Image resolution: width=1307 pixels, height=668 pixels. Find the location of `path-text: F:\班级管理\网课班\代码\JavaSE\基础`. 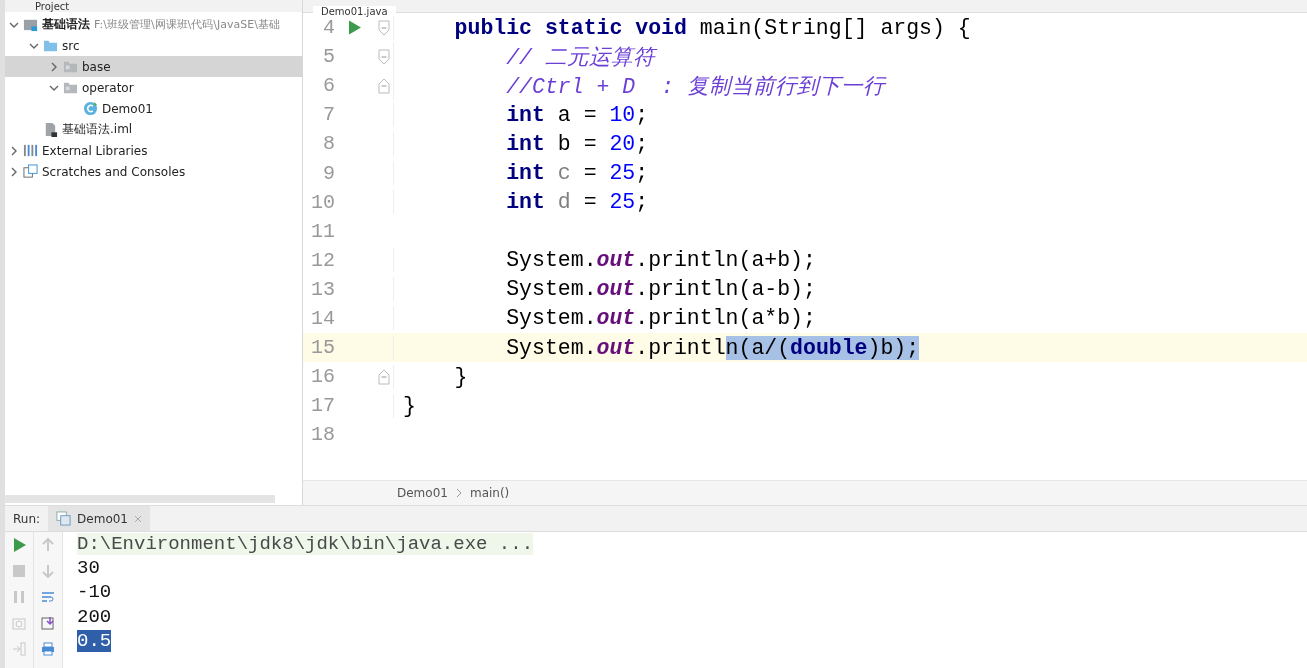

path-text: F:\班级管理\网课班\代码\JavaSE\基础 is located at coordinates (187, 24).